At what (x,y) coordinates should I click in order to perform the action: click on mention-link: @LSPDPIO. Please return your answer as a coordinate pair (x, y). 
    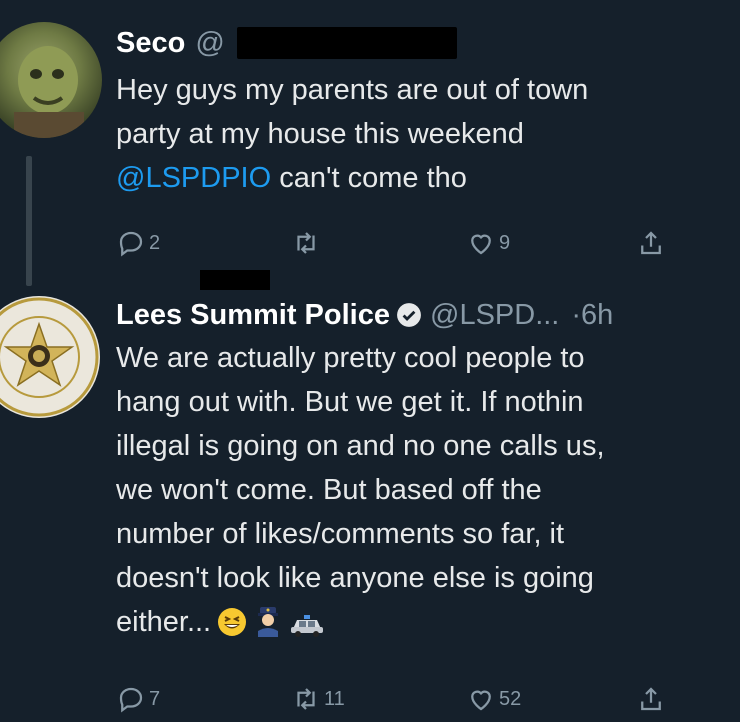
    Looking at the image, I should click on (193, 178).